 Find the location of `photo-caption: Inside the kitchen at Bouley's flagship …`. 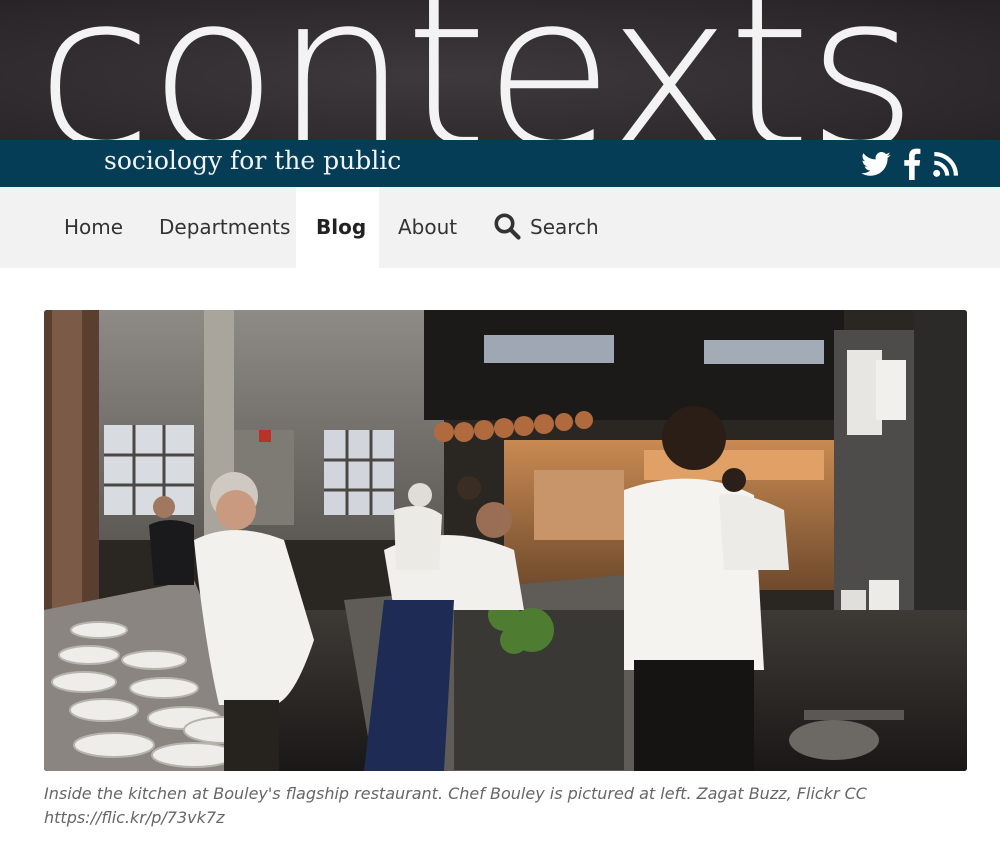

photo-caption: Inside the kitchen at Bouley's flagship … is located at coordinates (455, 805).